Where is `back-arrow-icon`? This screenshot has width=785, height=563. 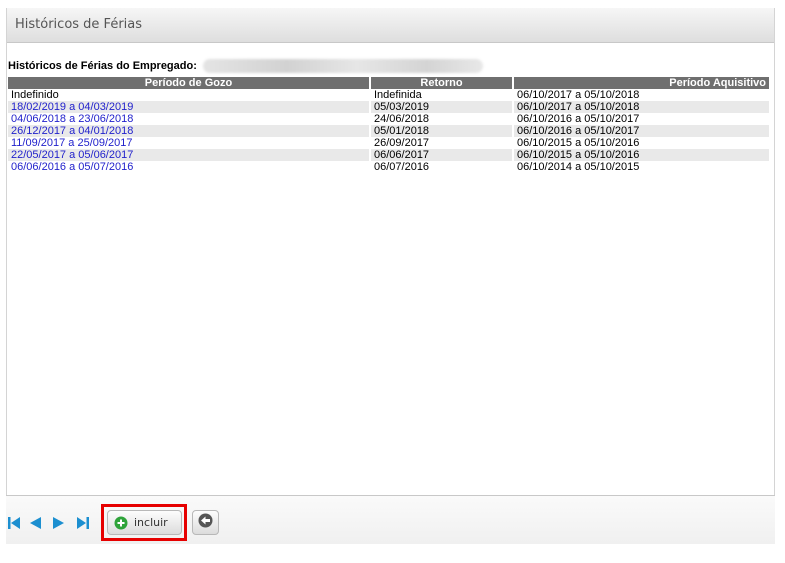 back-arrow-icon is located at coordinates (205, 523).